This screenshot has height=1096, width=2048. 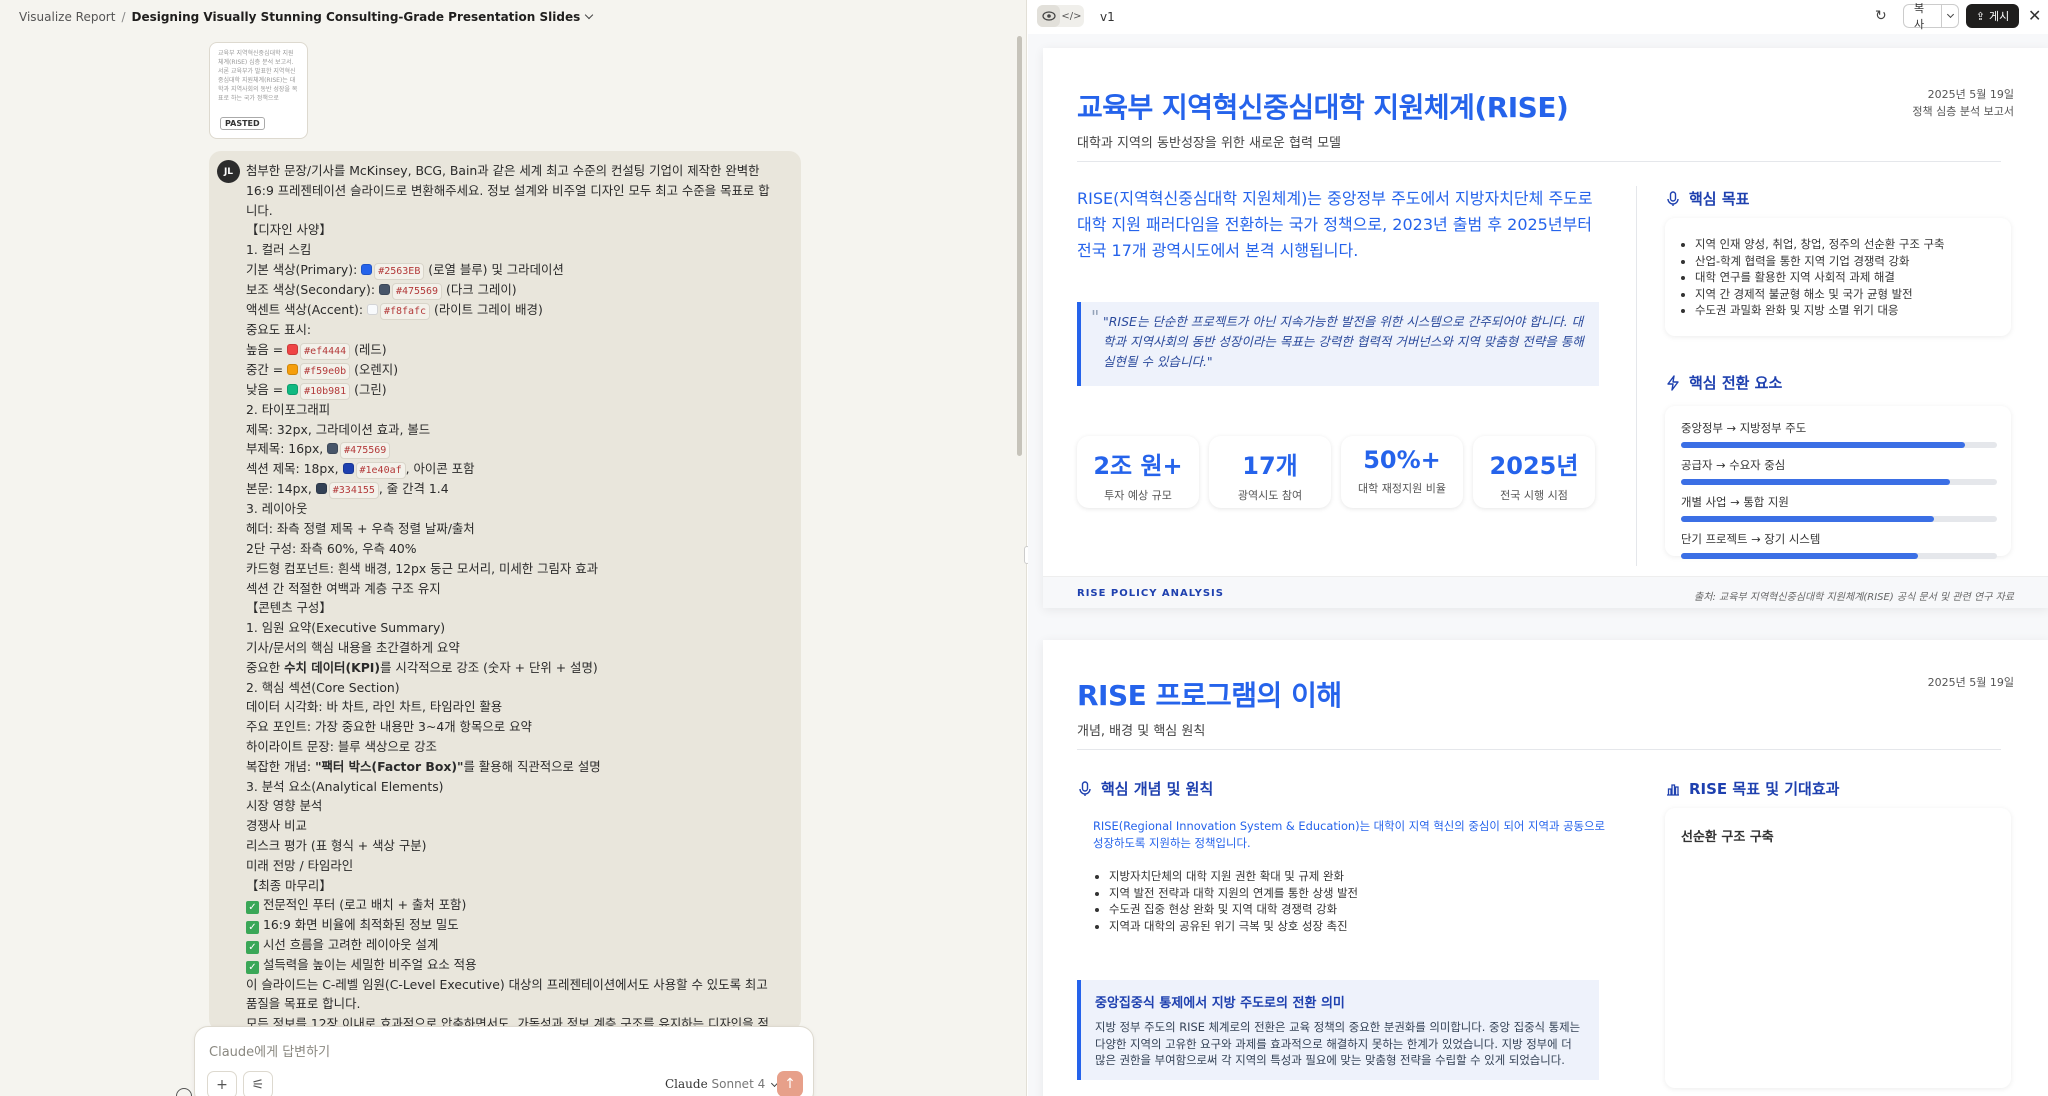 What do you see at coordinates (1539, 749) in the screenshot?
I see `divider` at bounding box center [1539, 749].